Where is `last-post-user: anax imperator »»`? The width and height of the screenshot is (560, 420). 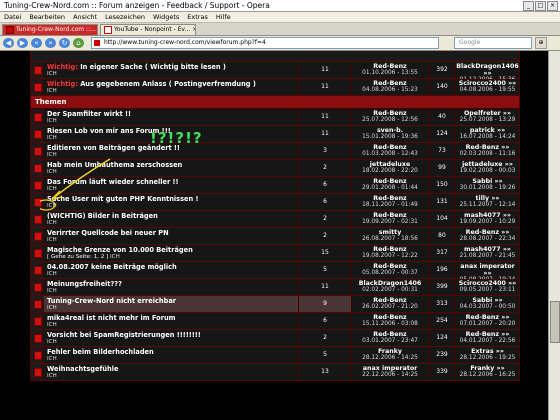
last-post-user: anax imperator »» is located at coordinates (487, 270).